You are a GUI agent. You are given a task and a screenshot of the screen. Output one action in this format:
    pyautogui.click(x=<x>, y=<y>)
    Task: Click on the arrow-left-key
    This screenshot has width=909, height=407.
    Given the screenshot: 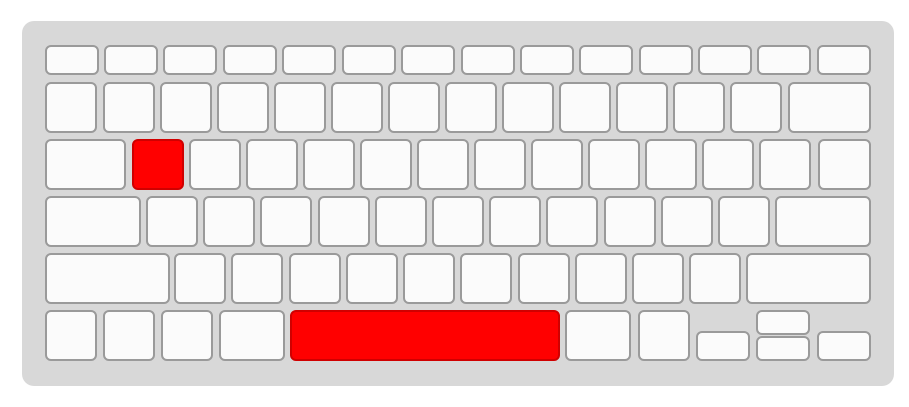 What is the action you would take?
    pyautogui.click(x=723, y=346)
    